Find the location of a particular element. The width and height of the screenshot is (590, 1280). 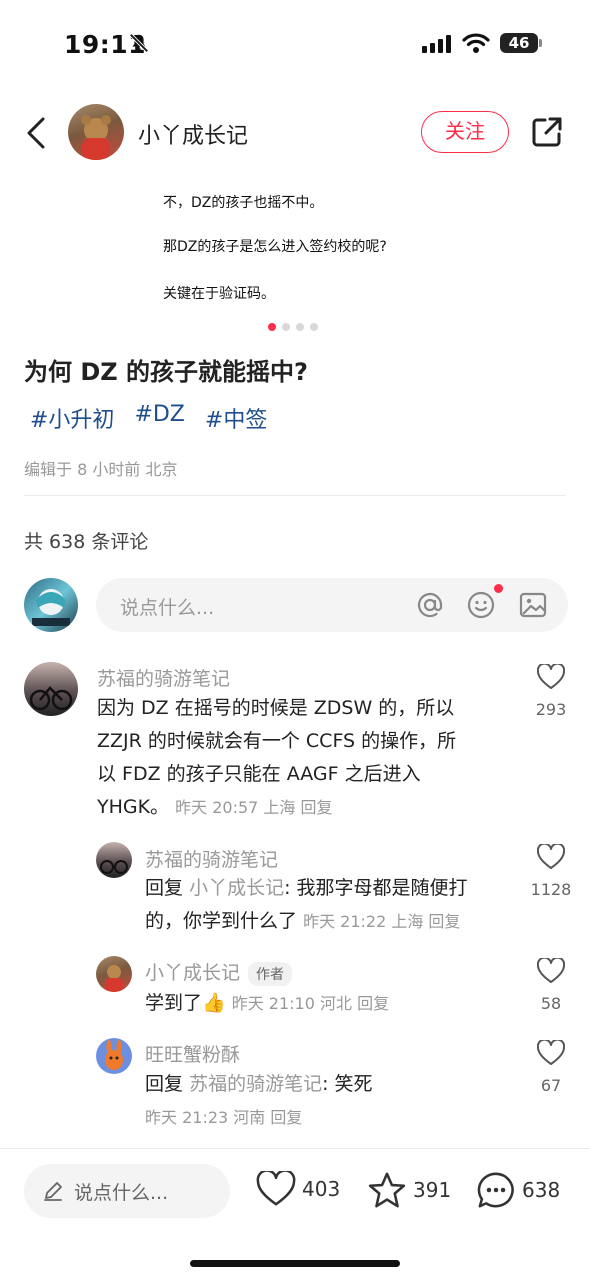

comment-text-line: ZZJR 的时候就会有一个 CCFS 的操作，所 is located at coordinates (277, 741).